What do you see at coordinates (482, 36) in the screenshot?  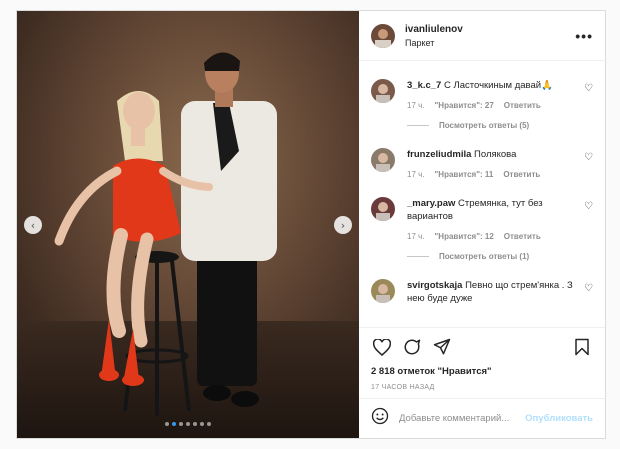 I see `post-header: ivanliulenov Паркет •••` at bounding box center [482, 36].